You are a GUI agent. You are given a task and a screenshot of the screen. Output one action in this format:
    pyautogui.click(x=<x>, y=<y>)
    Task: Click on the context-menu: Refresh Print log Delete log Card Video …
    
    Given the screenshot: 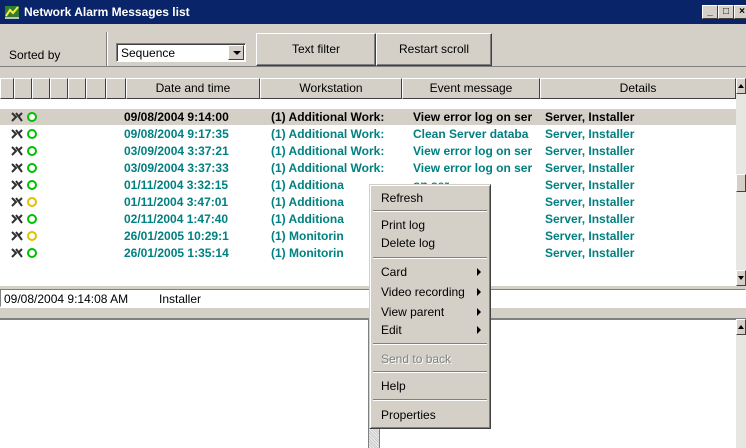 What is the action you would take?
    pyautogui.click(x=430, y=306)
    